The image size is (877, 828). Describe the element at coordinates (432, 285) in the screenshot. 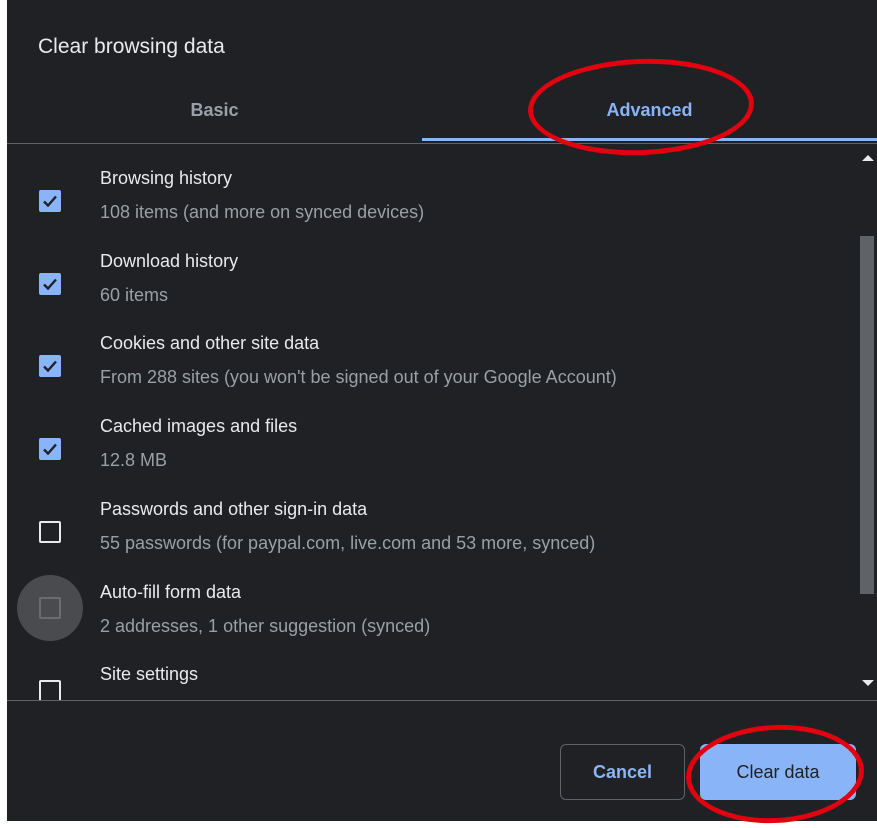

I see `list-item-download-history: Download history 60 items` at that location.